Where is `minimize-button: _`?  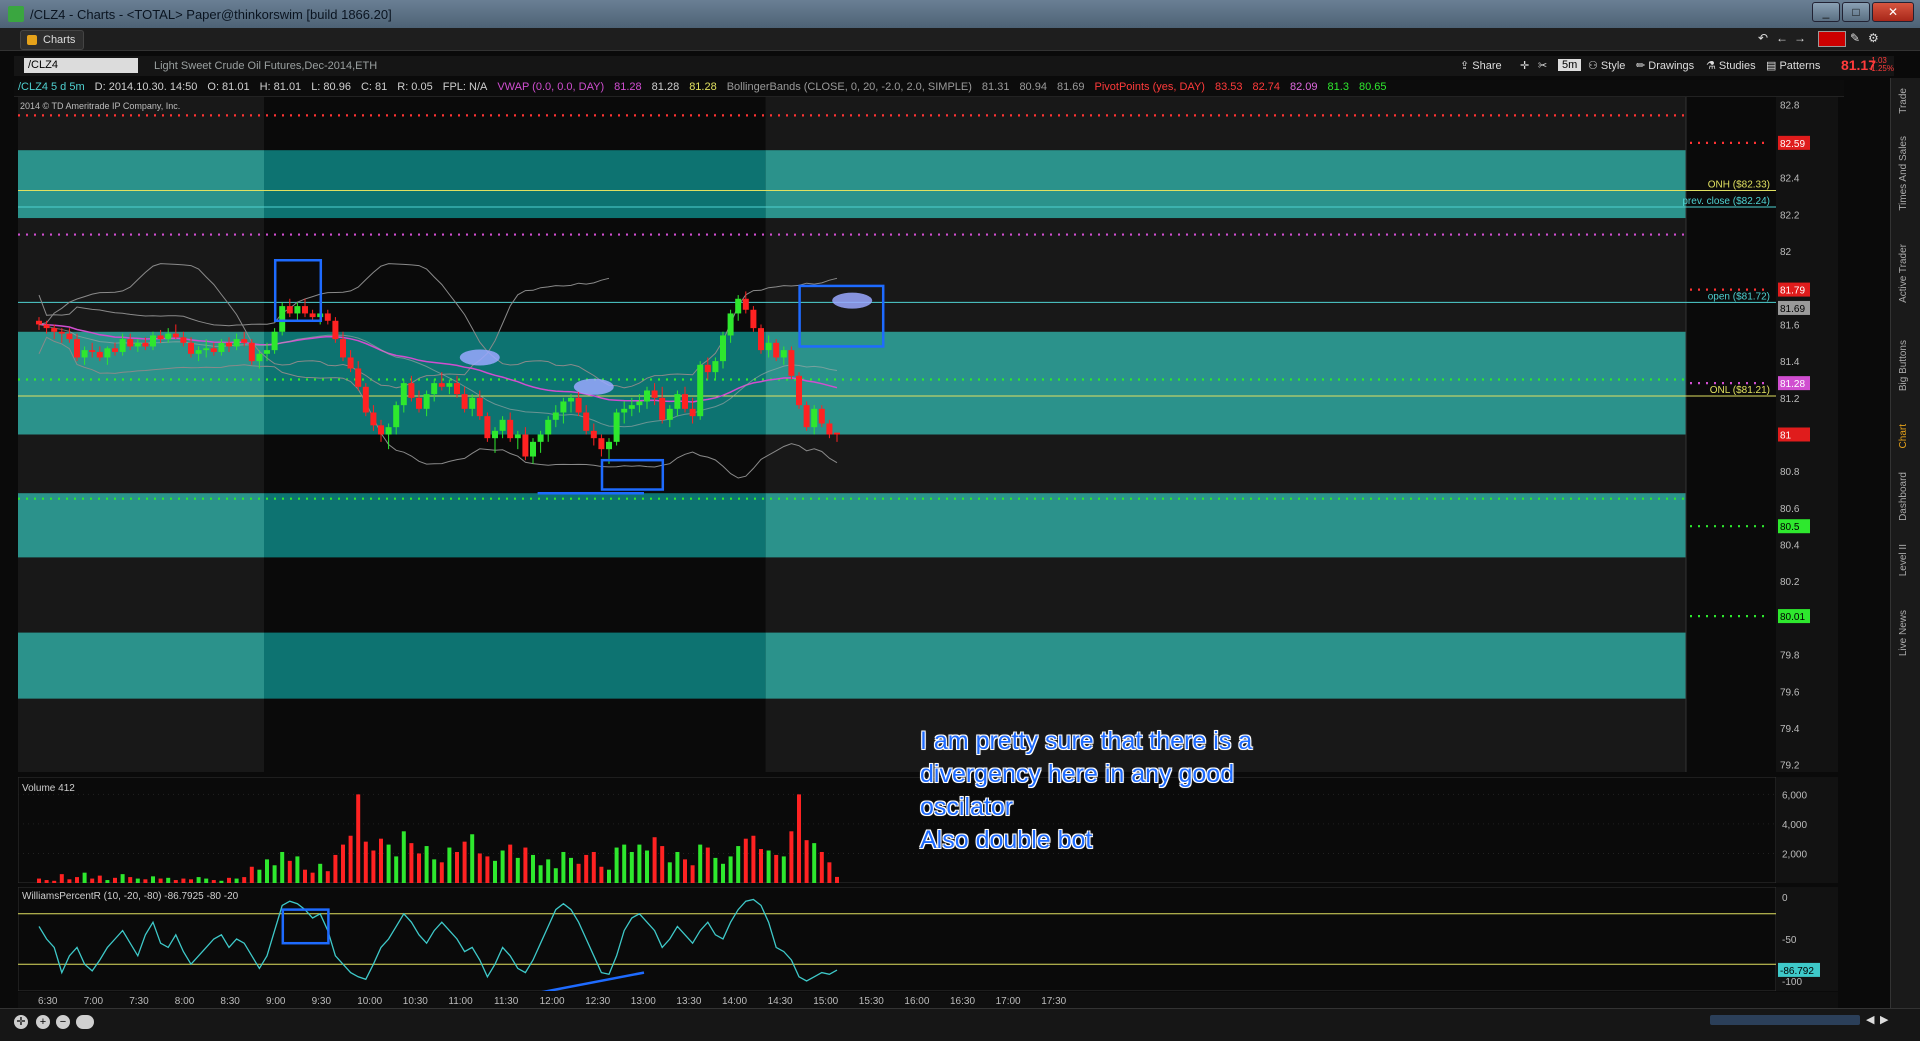 minimize-button: _ is located at coordinates (1826, 12).